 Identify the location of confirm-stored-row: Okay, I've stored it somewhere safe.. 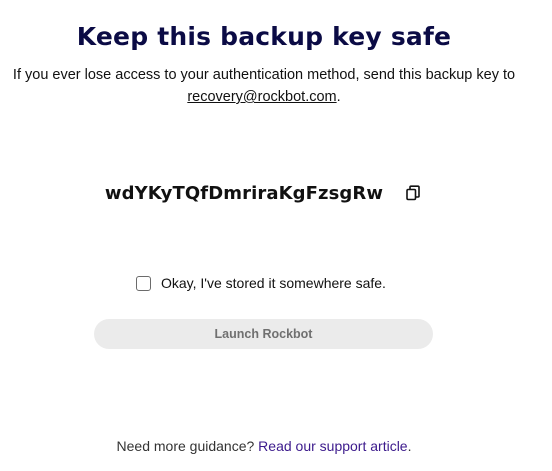
(261, 283).